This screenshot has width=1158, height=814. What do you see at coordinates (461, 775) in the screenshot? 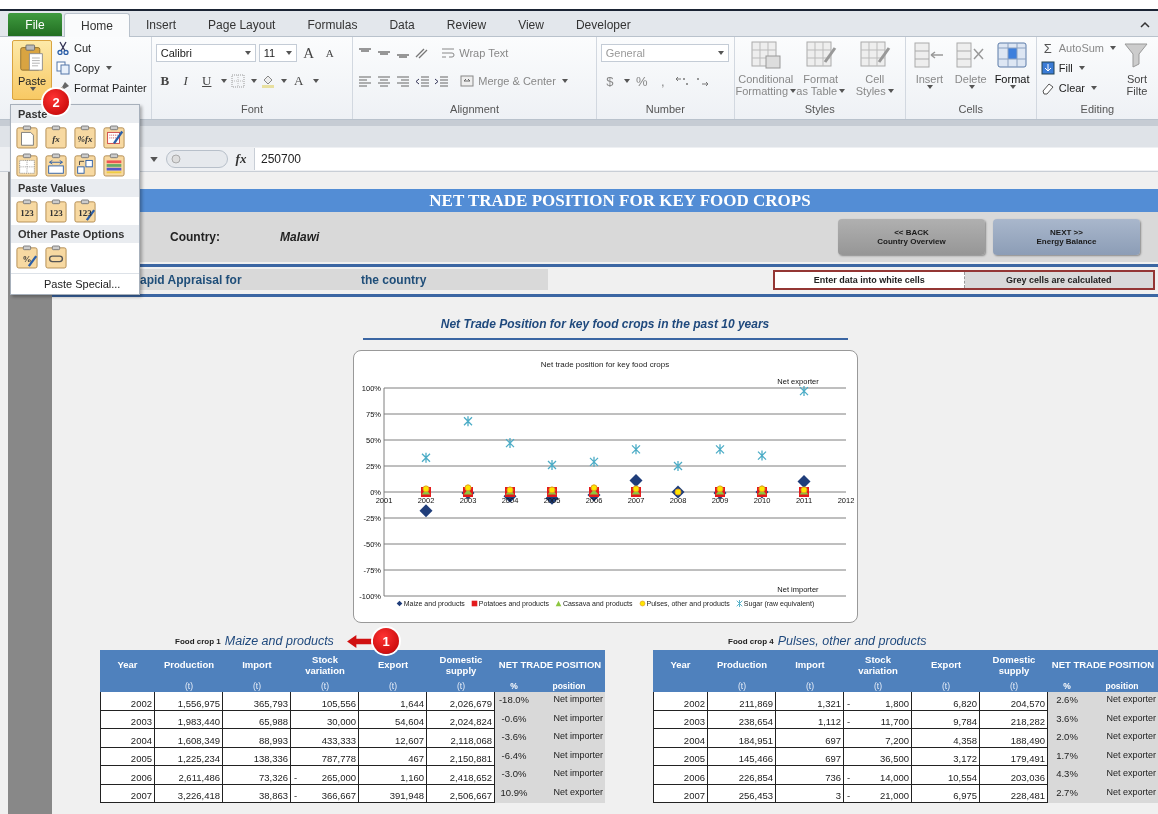
I see `table-cell: 2,418,652` at bounding box center [461, 775].